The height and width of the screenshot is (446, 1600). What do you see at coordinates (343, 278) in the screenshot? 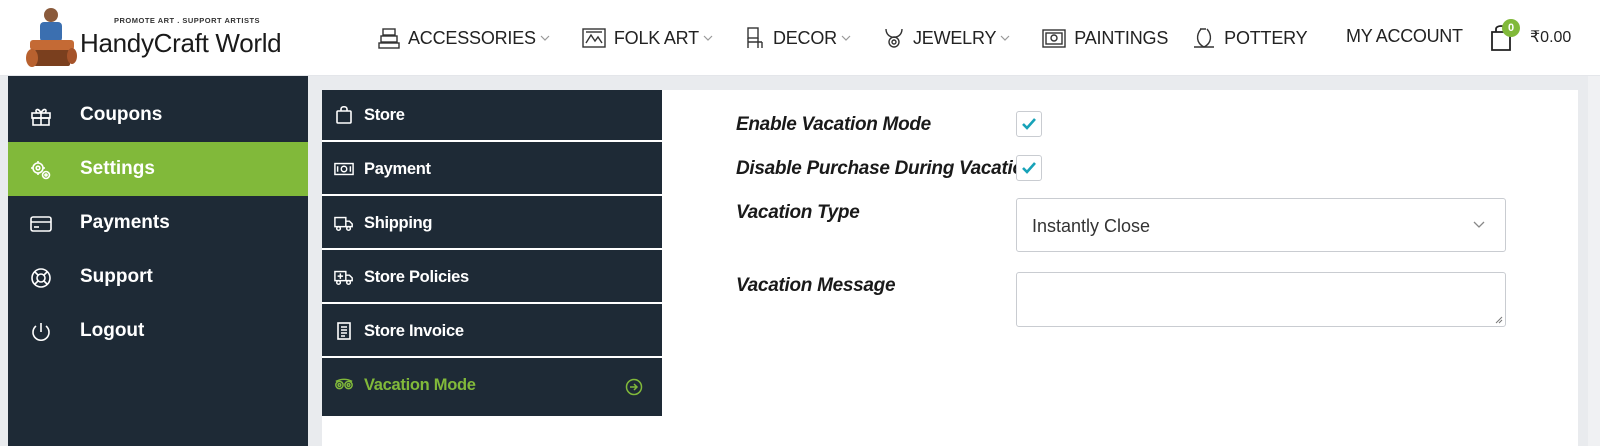
I see `policy-truck-icon` at bounding box center [343, 278].